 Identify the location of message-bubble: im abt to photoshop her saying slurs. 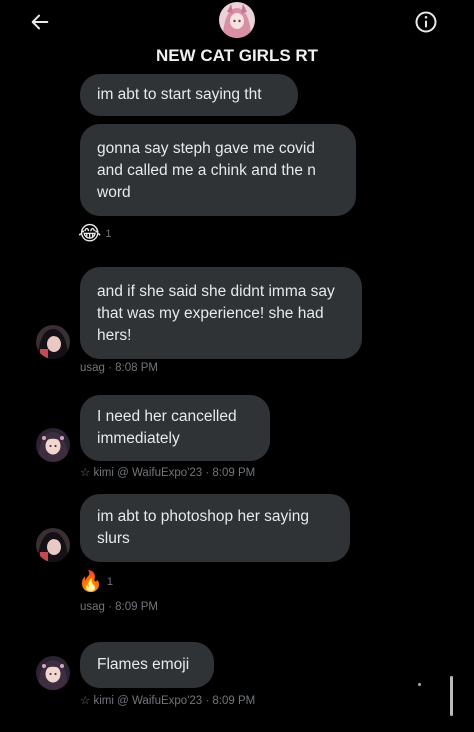
(215, 528).